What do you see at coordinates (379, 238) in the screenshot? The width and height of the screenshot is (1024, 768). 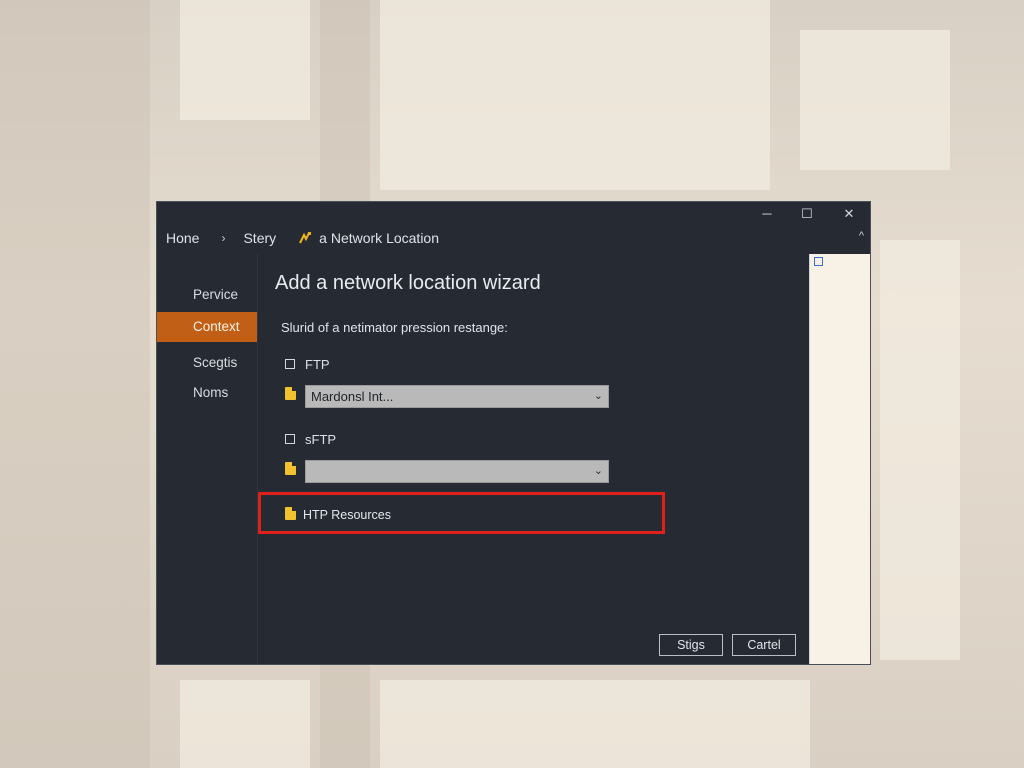 I see `breadcrumb-current: a Network Location` at bounding box center [379, 238].